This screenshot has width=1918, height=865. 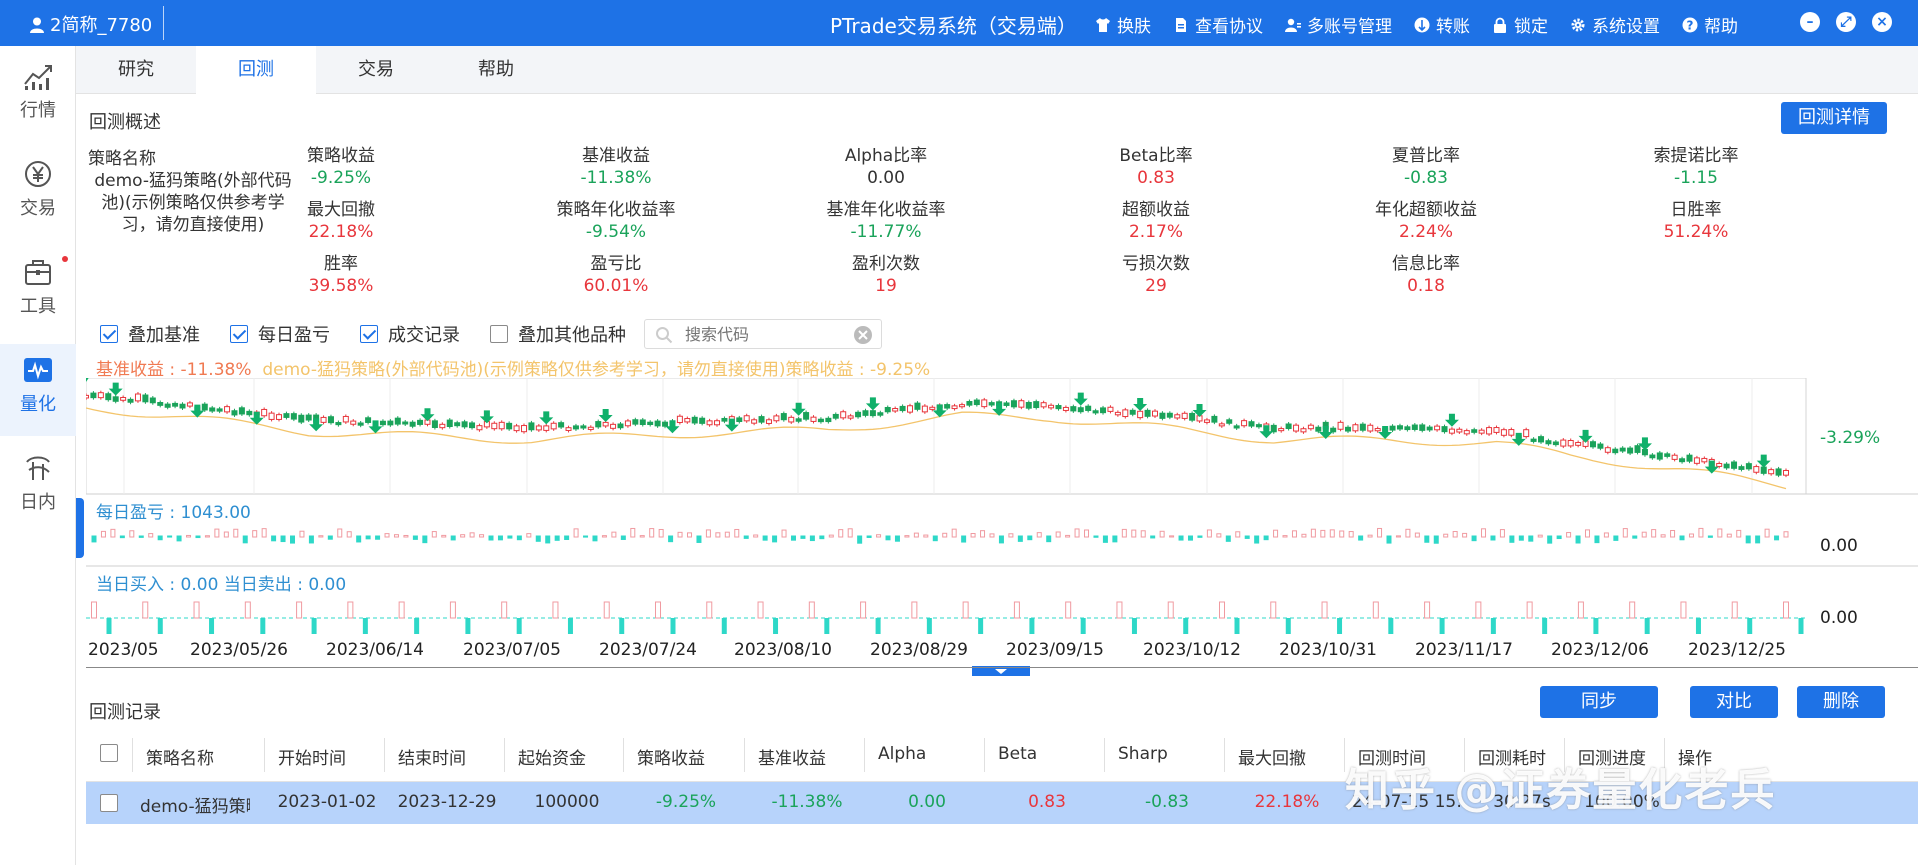 I want to click on sidebar-item-market: 行情, so click(x=38, y=96).